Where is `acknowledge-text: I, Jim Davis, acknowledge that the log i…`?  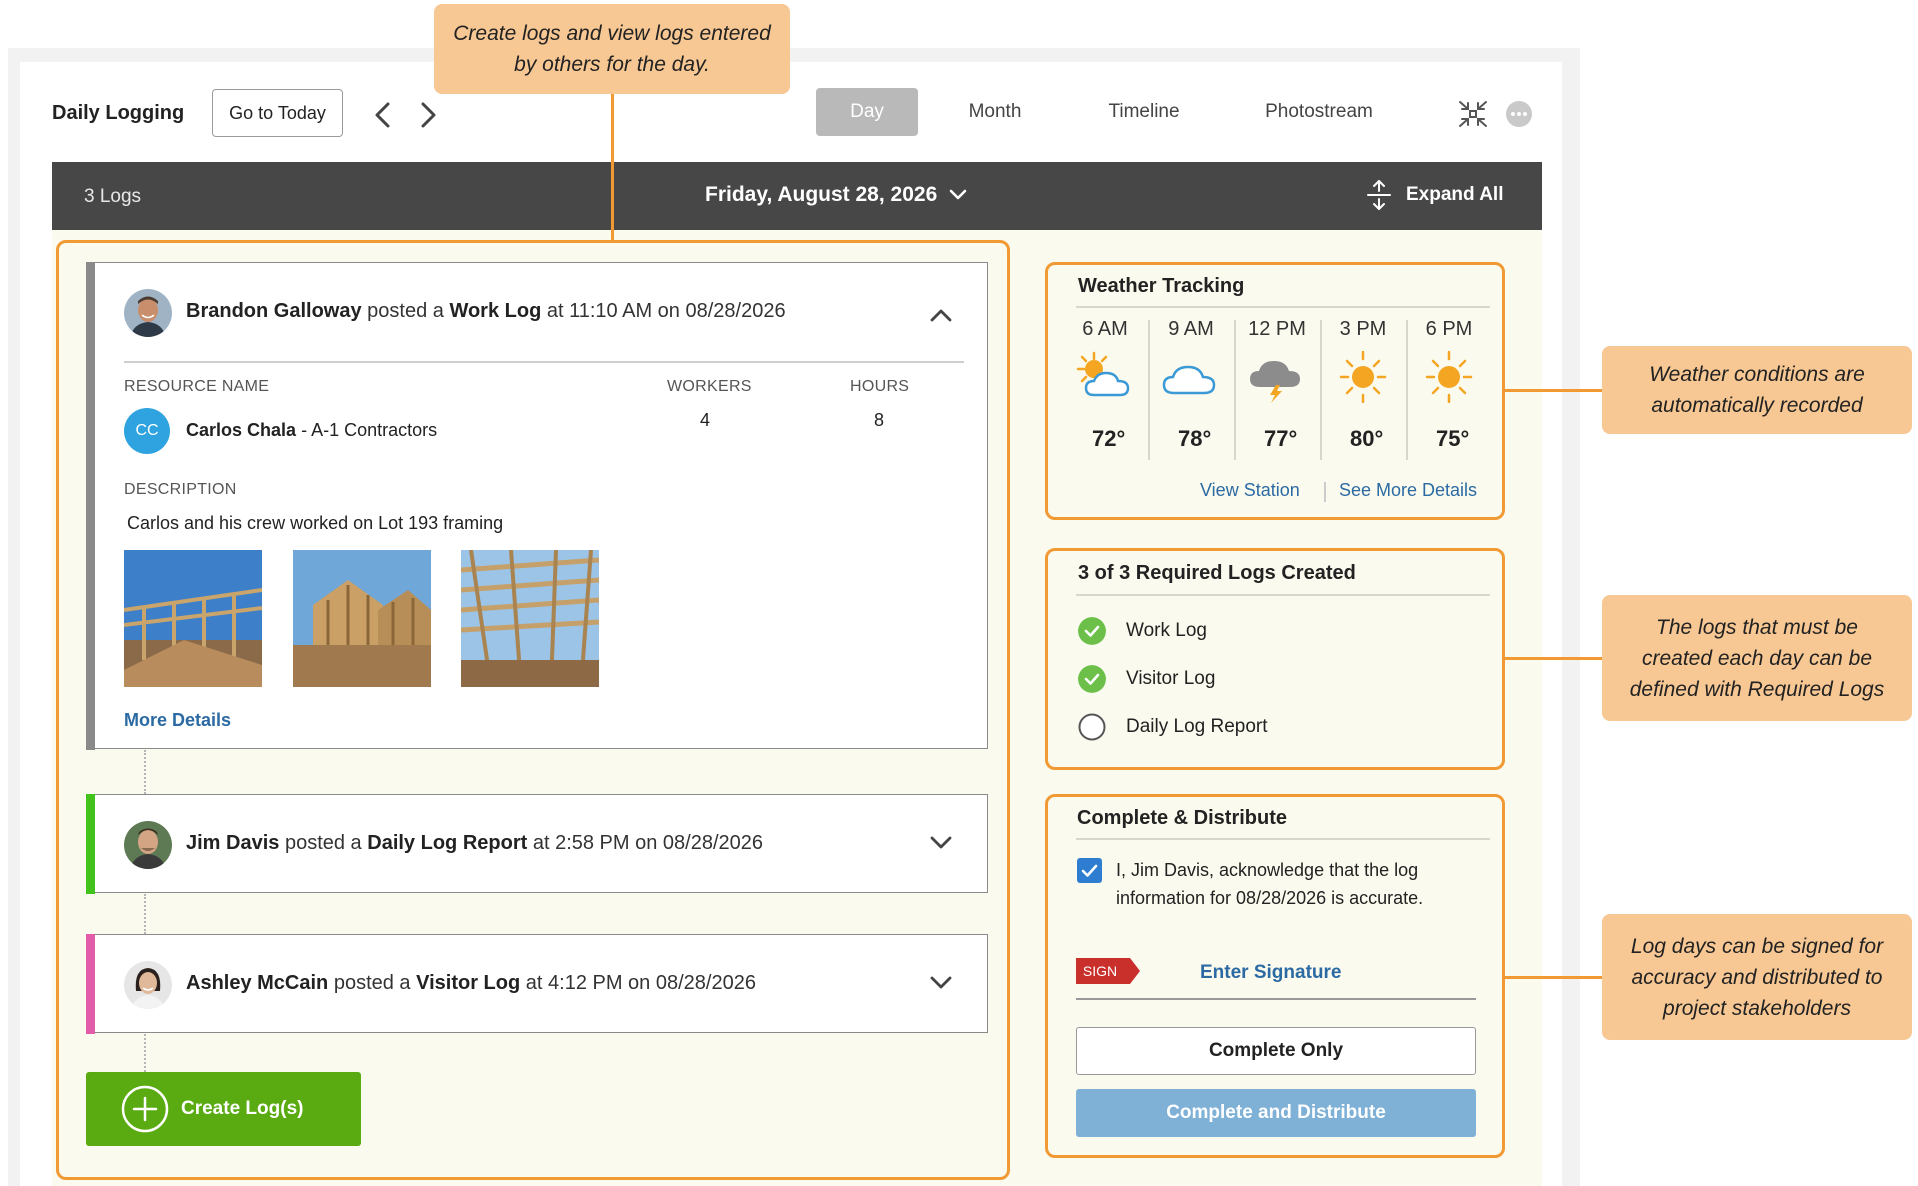 acknowledge-text: I, Jim Davis, acknowledge that the log i… is located at coordinates (1270, 884).